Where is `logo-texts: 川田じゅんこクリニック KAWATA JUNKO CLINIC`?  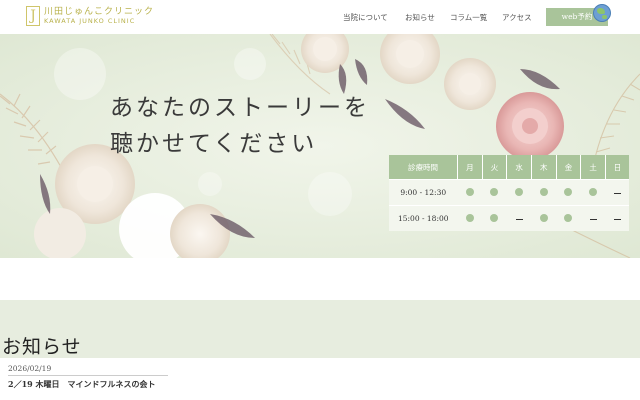 logo-texts: 川田じゅんこクリニック KAWATA JUNKO CLINIC is located at coordinates (99, 16).